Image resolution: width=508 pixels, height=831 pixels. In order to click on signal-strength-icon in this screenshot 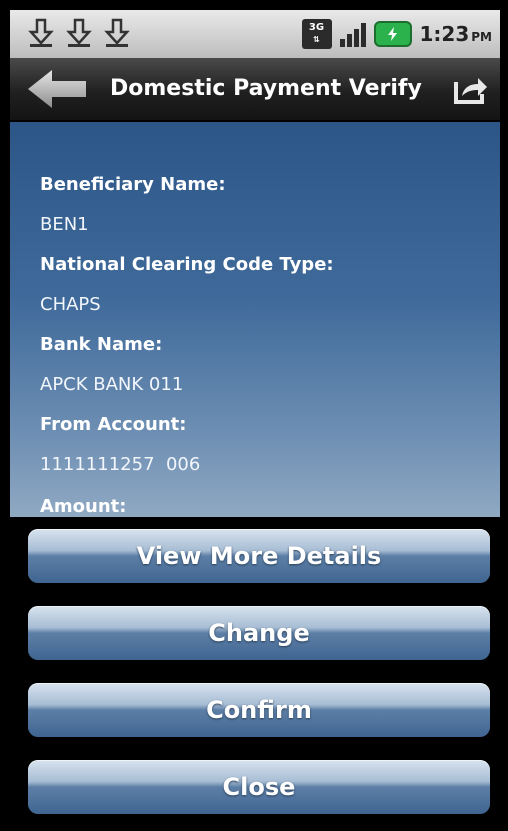, I will do `click(352, 34)`.